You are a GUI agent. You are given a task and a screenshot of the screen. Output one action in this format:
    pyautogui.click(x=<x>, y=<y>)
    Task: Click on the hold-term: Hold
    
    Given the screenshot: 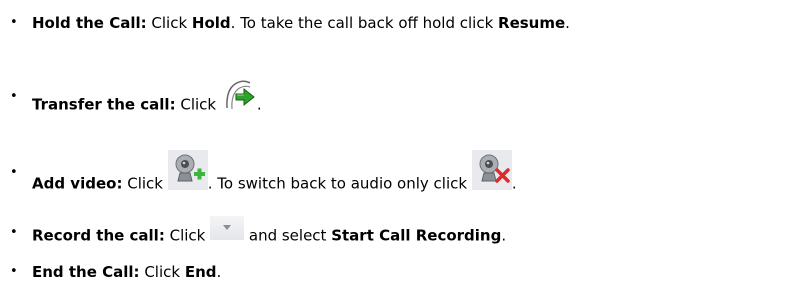 What is the action you would take?
    pyautogui.click(x=211, y=23)
    